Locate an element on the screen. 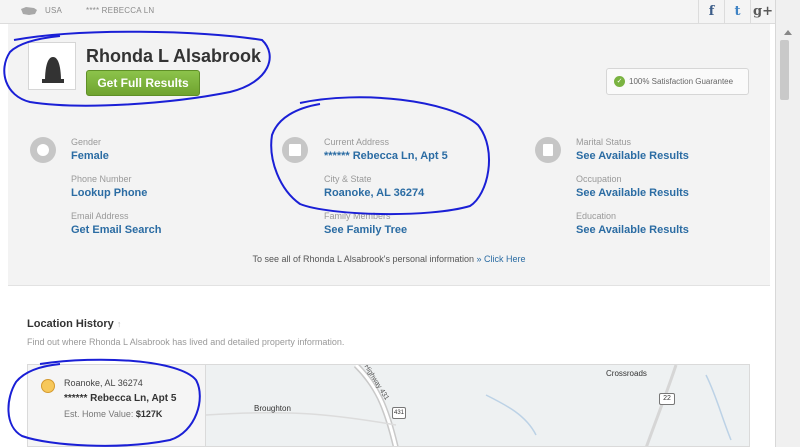 The width and height of the screenshot is (800, 447). home-icon is located at coordinates (295, 150).